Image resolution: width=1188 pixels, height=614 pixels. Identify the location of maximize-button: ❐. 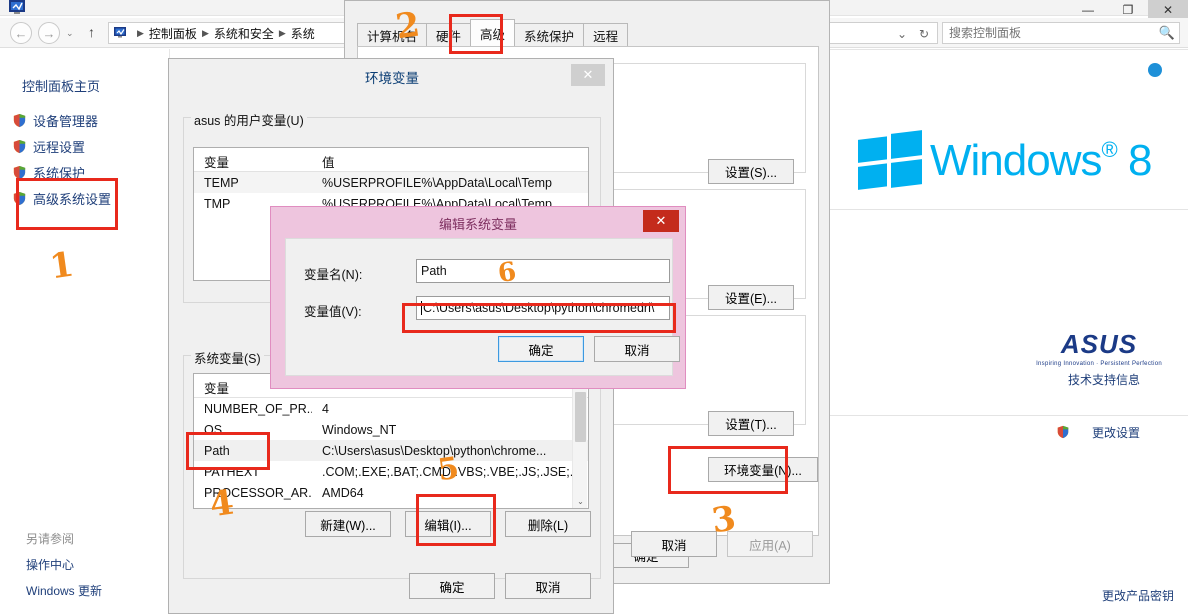
(1128, 10).